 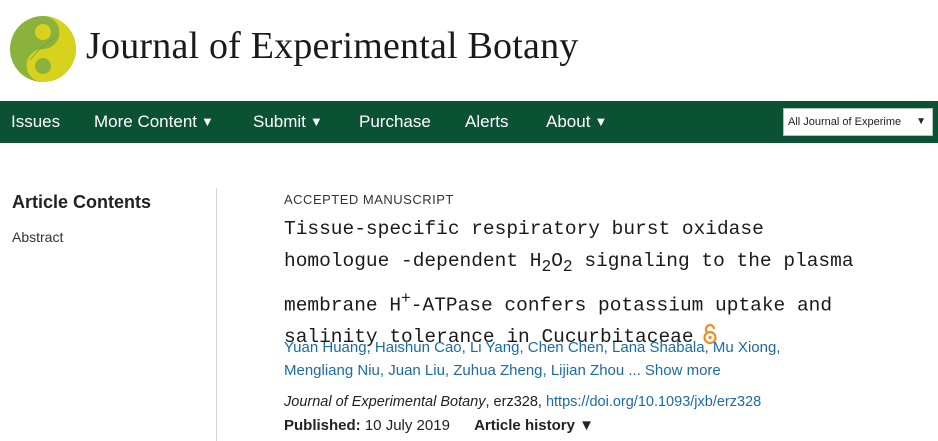 I want to click on sidebar-item-abstract: Abstract, so click(x=37, y=237).